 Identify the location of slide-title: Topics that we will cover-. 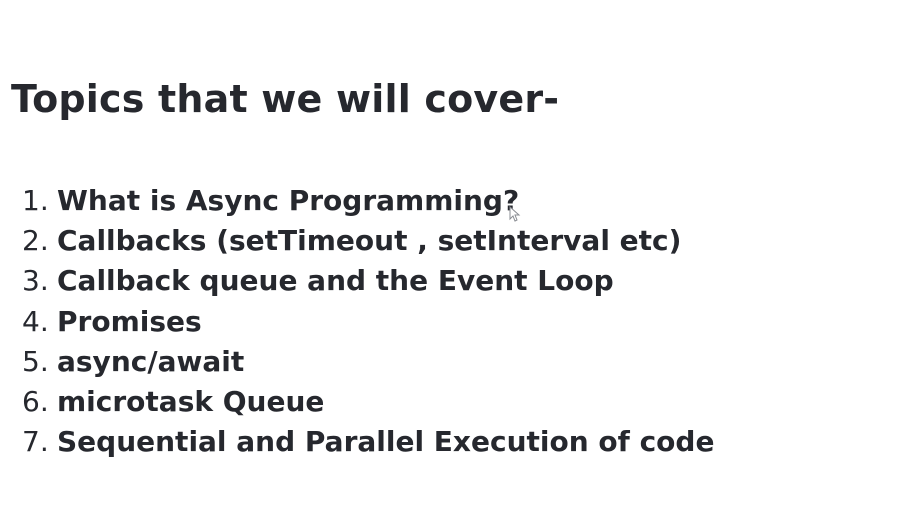
(285, 99).